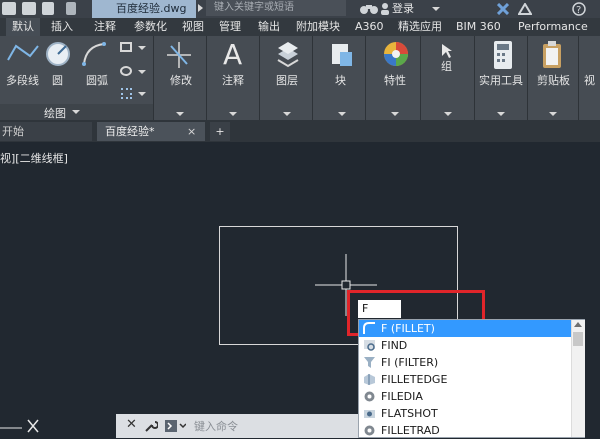 The image size is (600, 439). Describe the element at coordinates (193, 27) in the screenshot. I see `tab-view: 视图` at that location.